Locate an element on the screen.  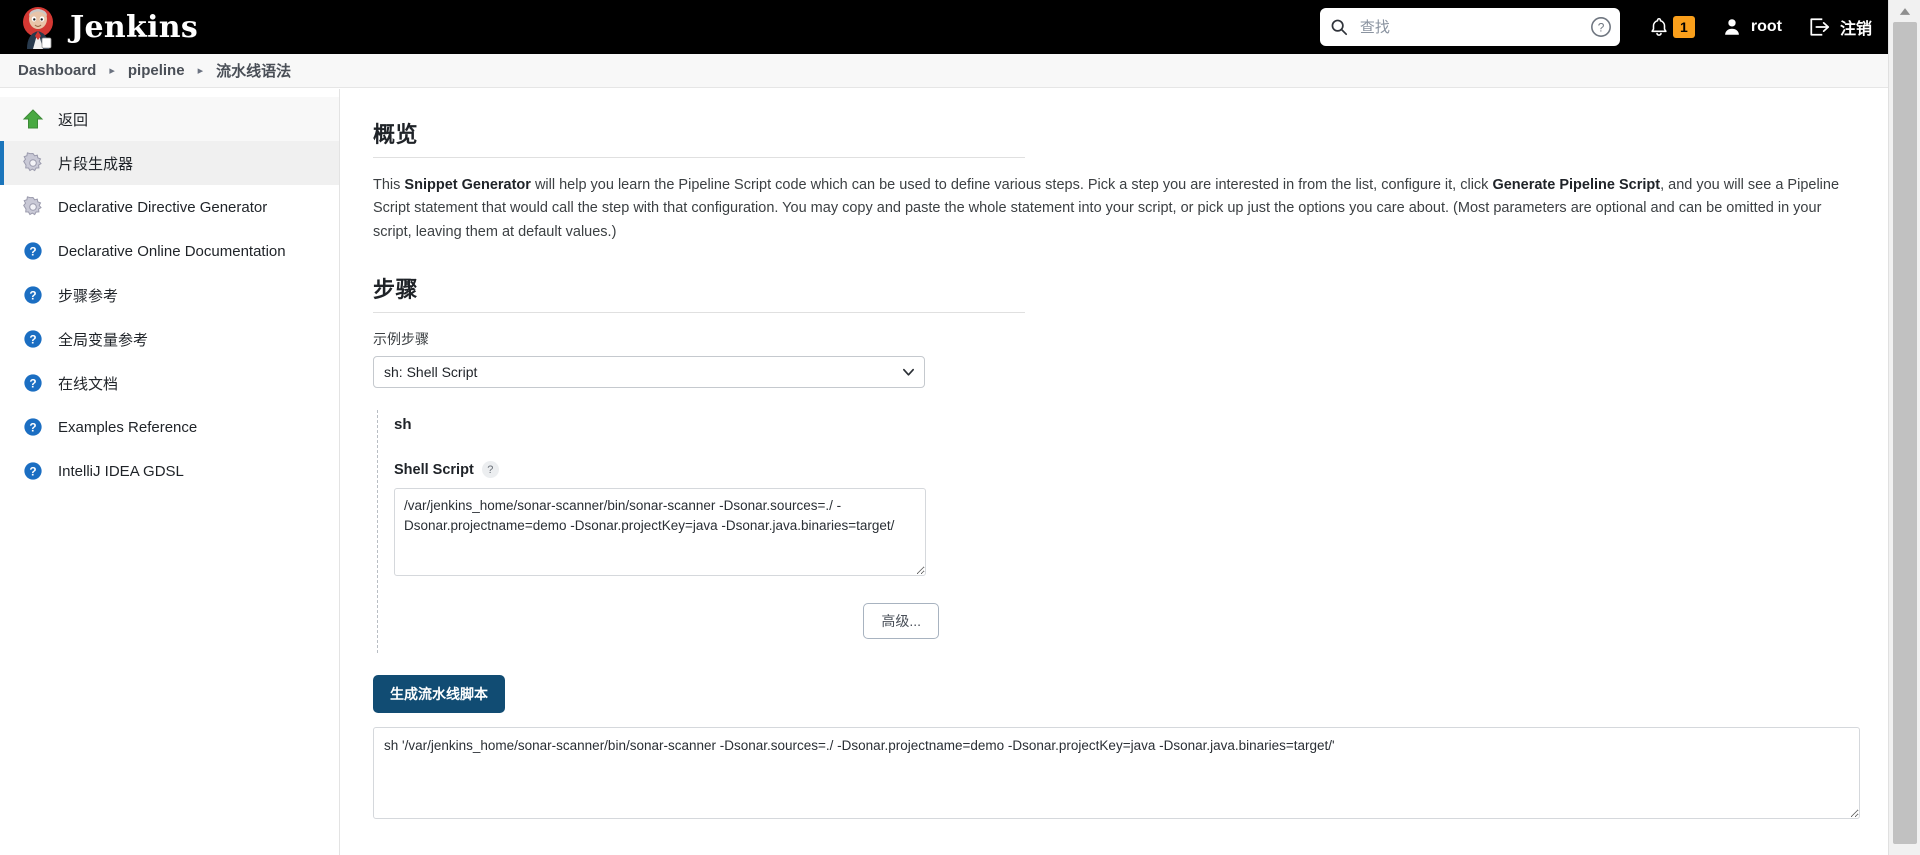
overview-divider is located at coordinates (699, 157).